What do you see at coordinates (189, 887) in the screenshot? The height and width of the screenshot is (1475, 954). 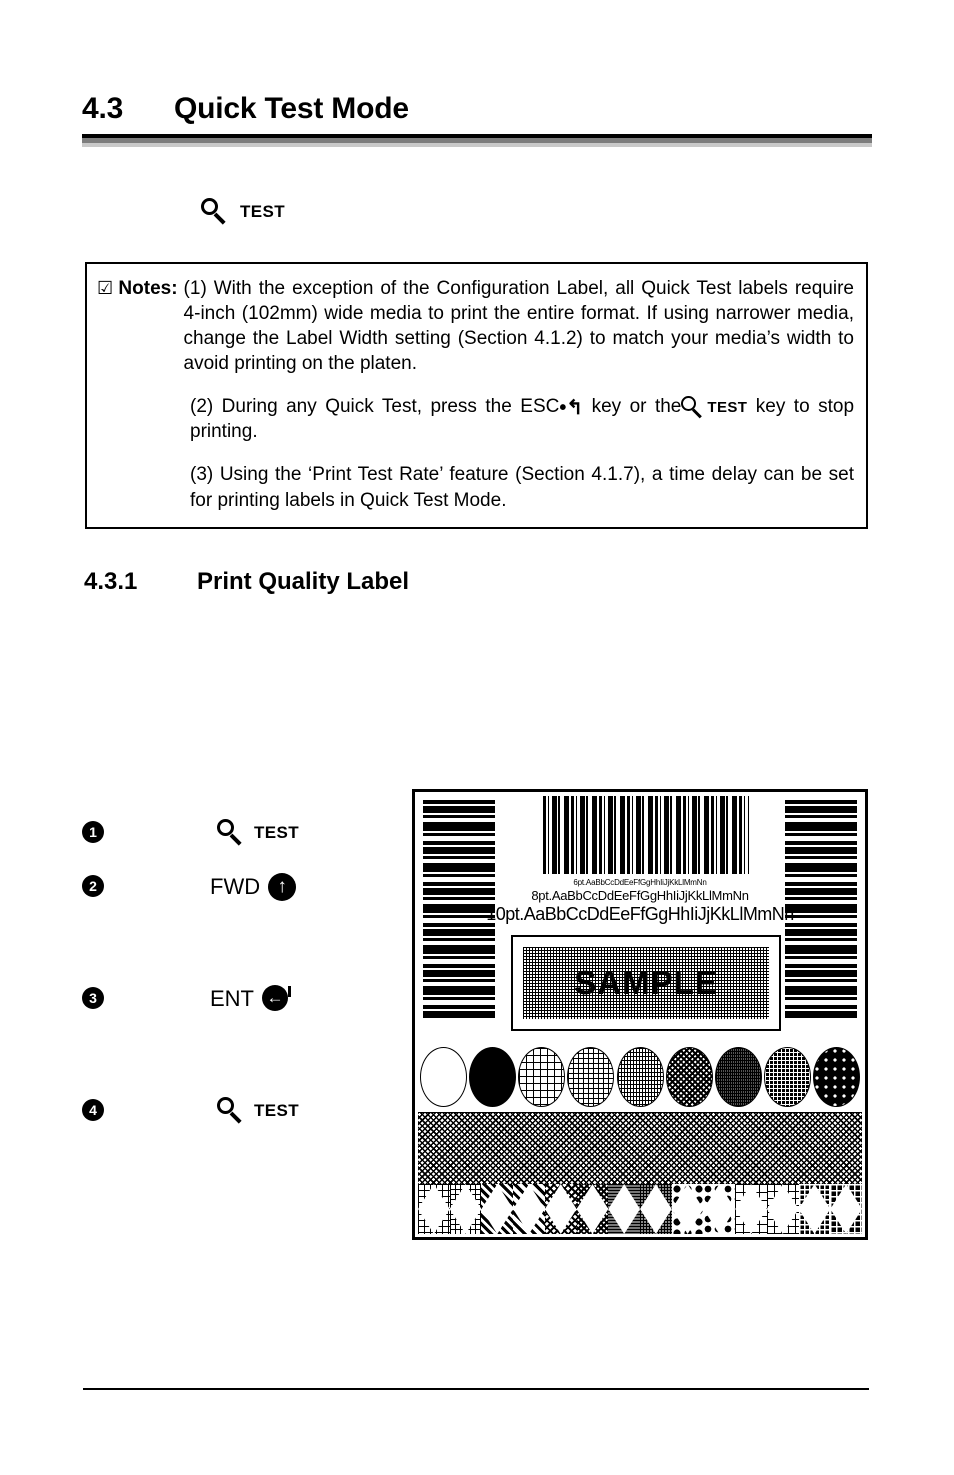 I see `step-row-2: 2 FWD ↑` at bounding box center [189, 887].